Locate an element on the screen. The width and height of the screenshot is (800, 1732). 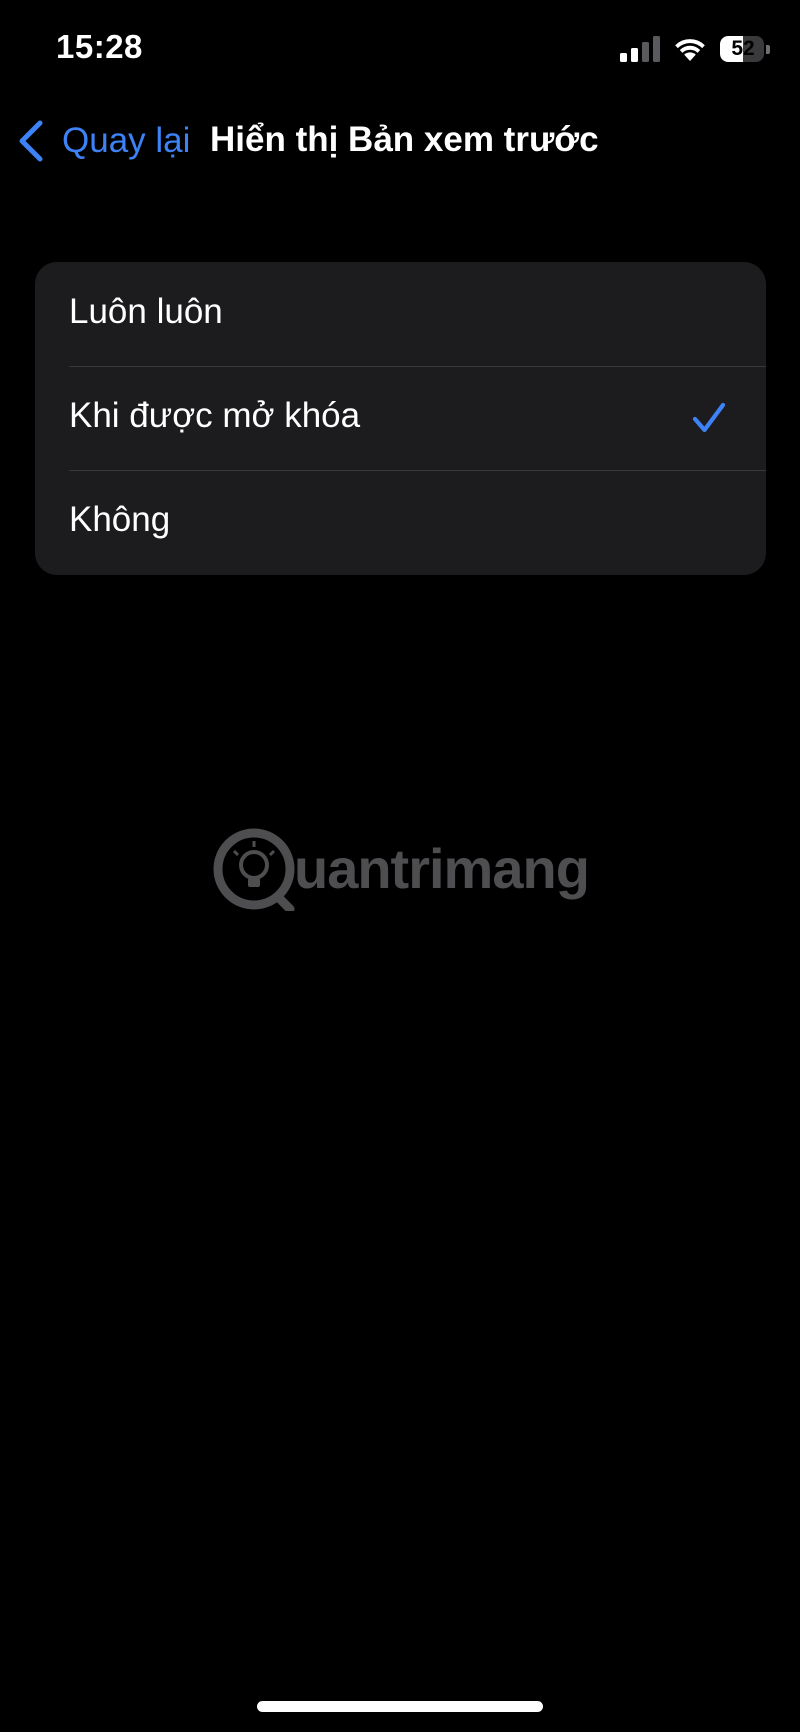
battery-cap is located at coordinates (768, 49).